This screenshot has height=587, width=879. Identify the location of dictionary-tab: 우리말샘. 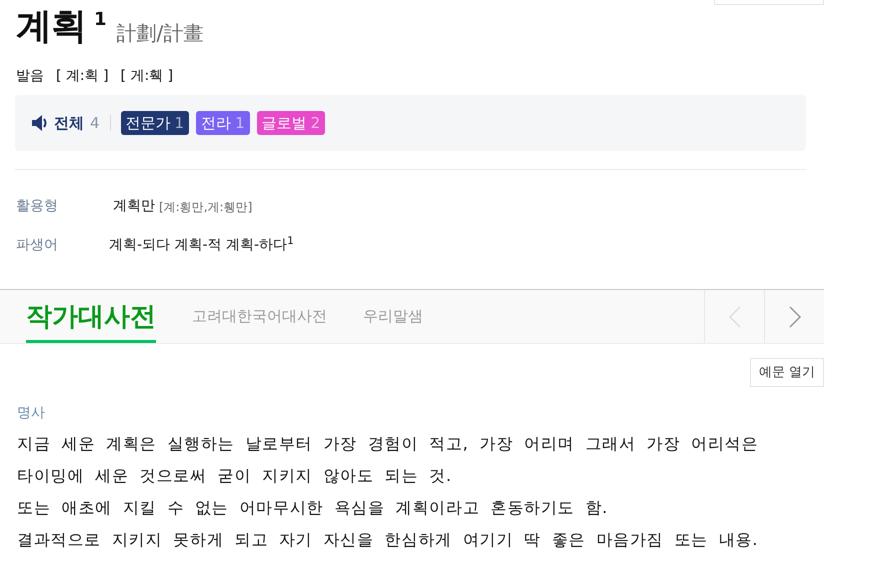
(393, 316).